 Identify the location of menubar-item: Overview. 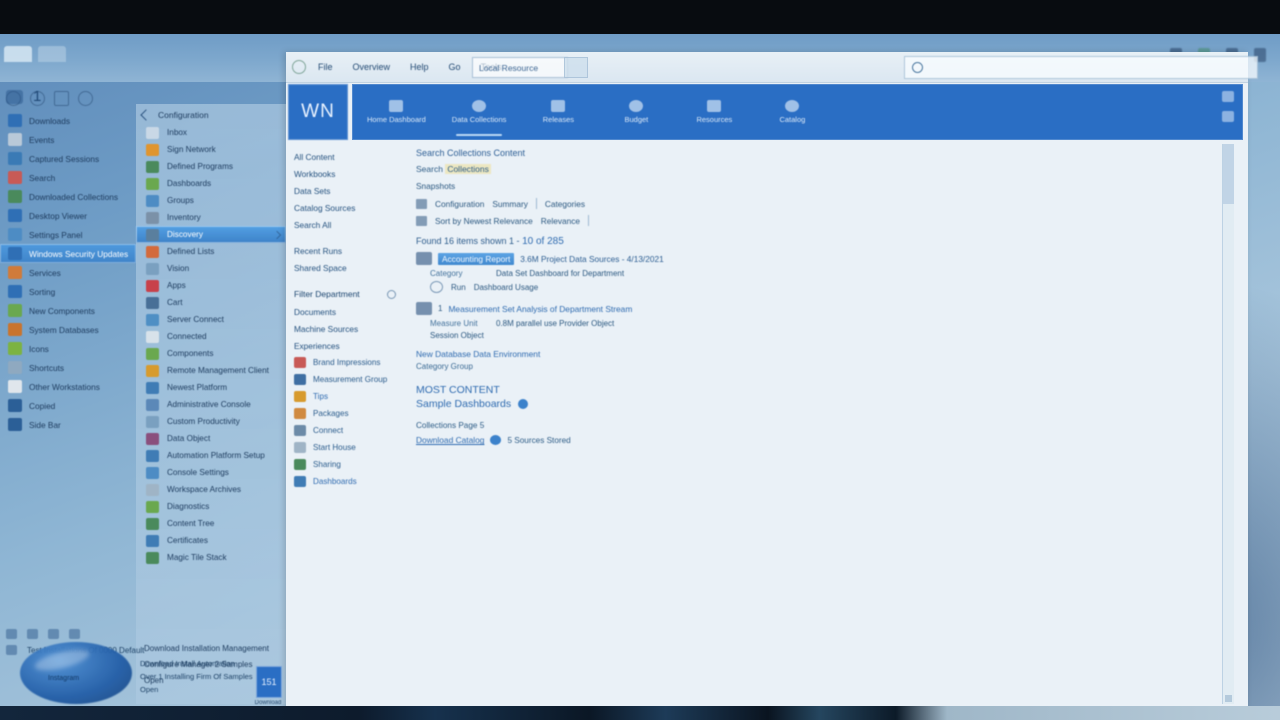
(372, 67).